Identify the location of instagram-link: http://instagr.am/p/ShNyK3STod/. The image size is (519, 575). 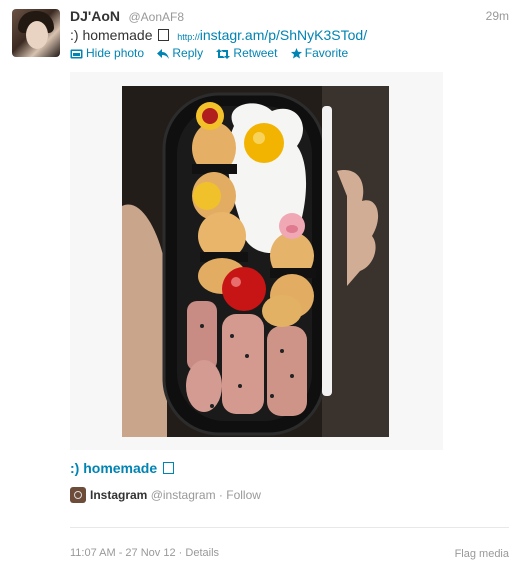
(272, 35).